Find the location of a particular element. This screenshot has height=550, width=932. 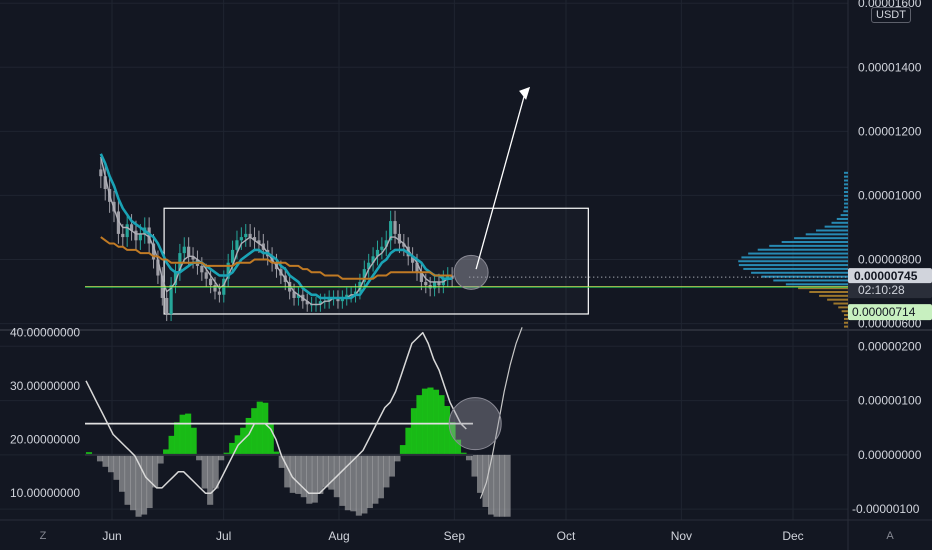

oscillator-left-axis-label: 10.00000000 is located at coordinates (45, 493).